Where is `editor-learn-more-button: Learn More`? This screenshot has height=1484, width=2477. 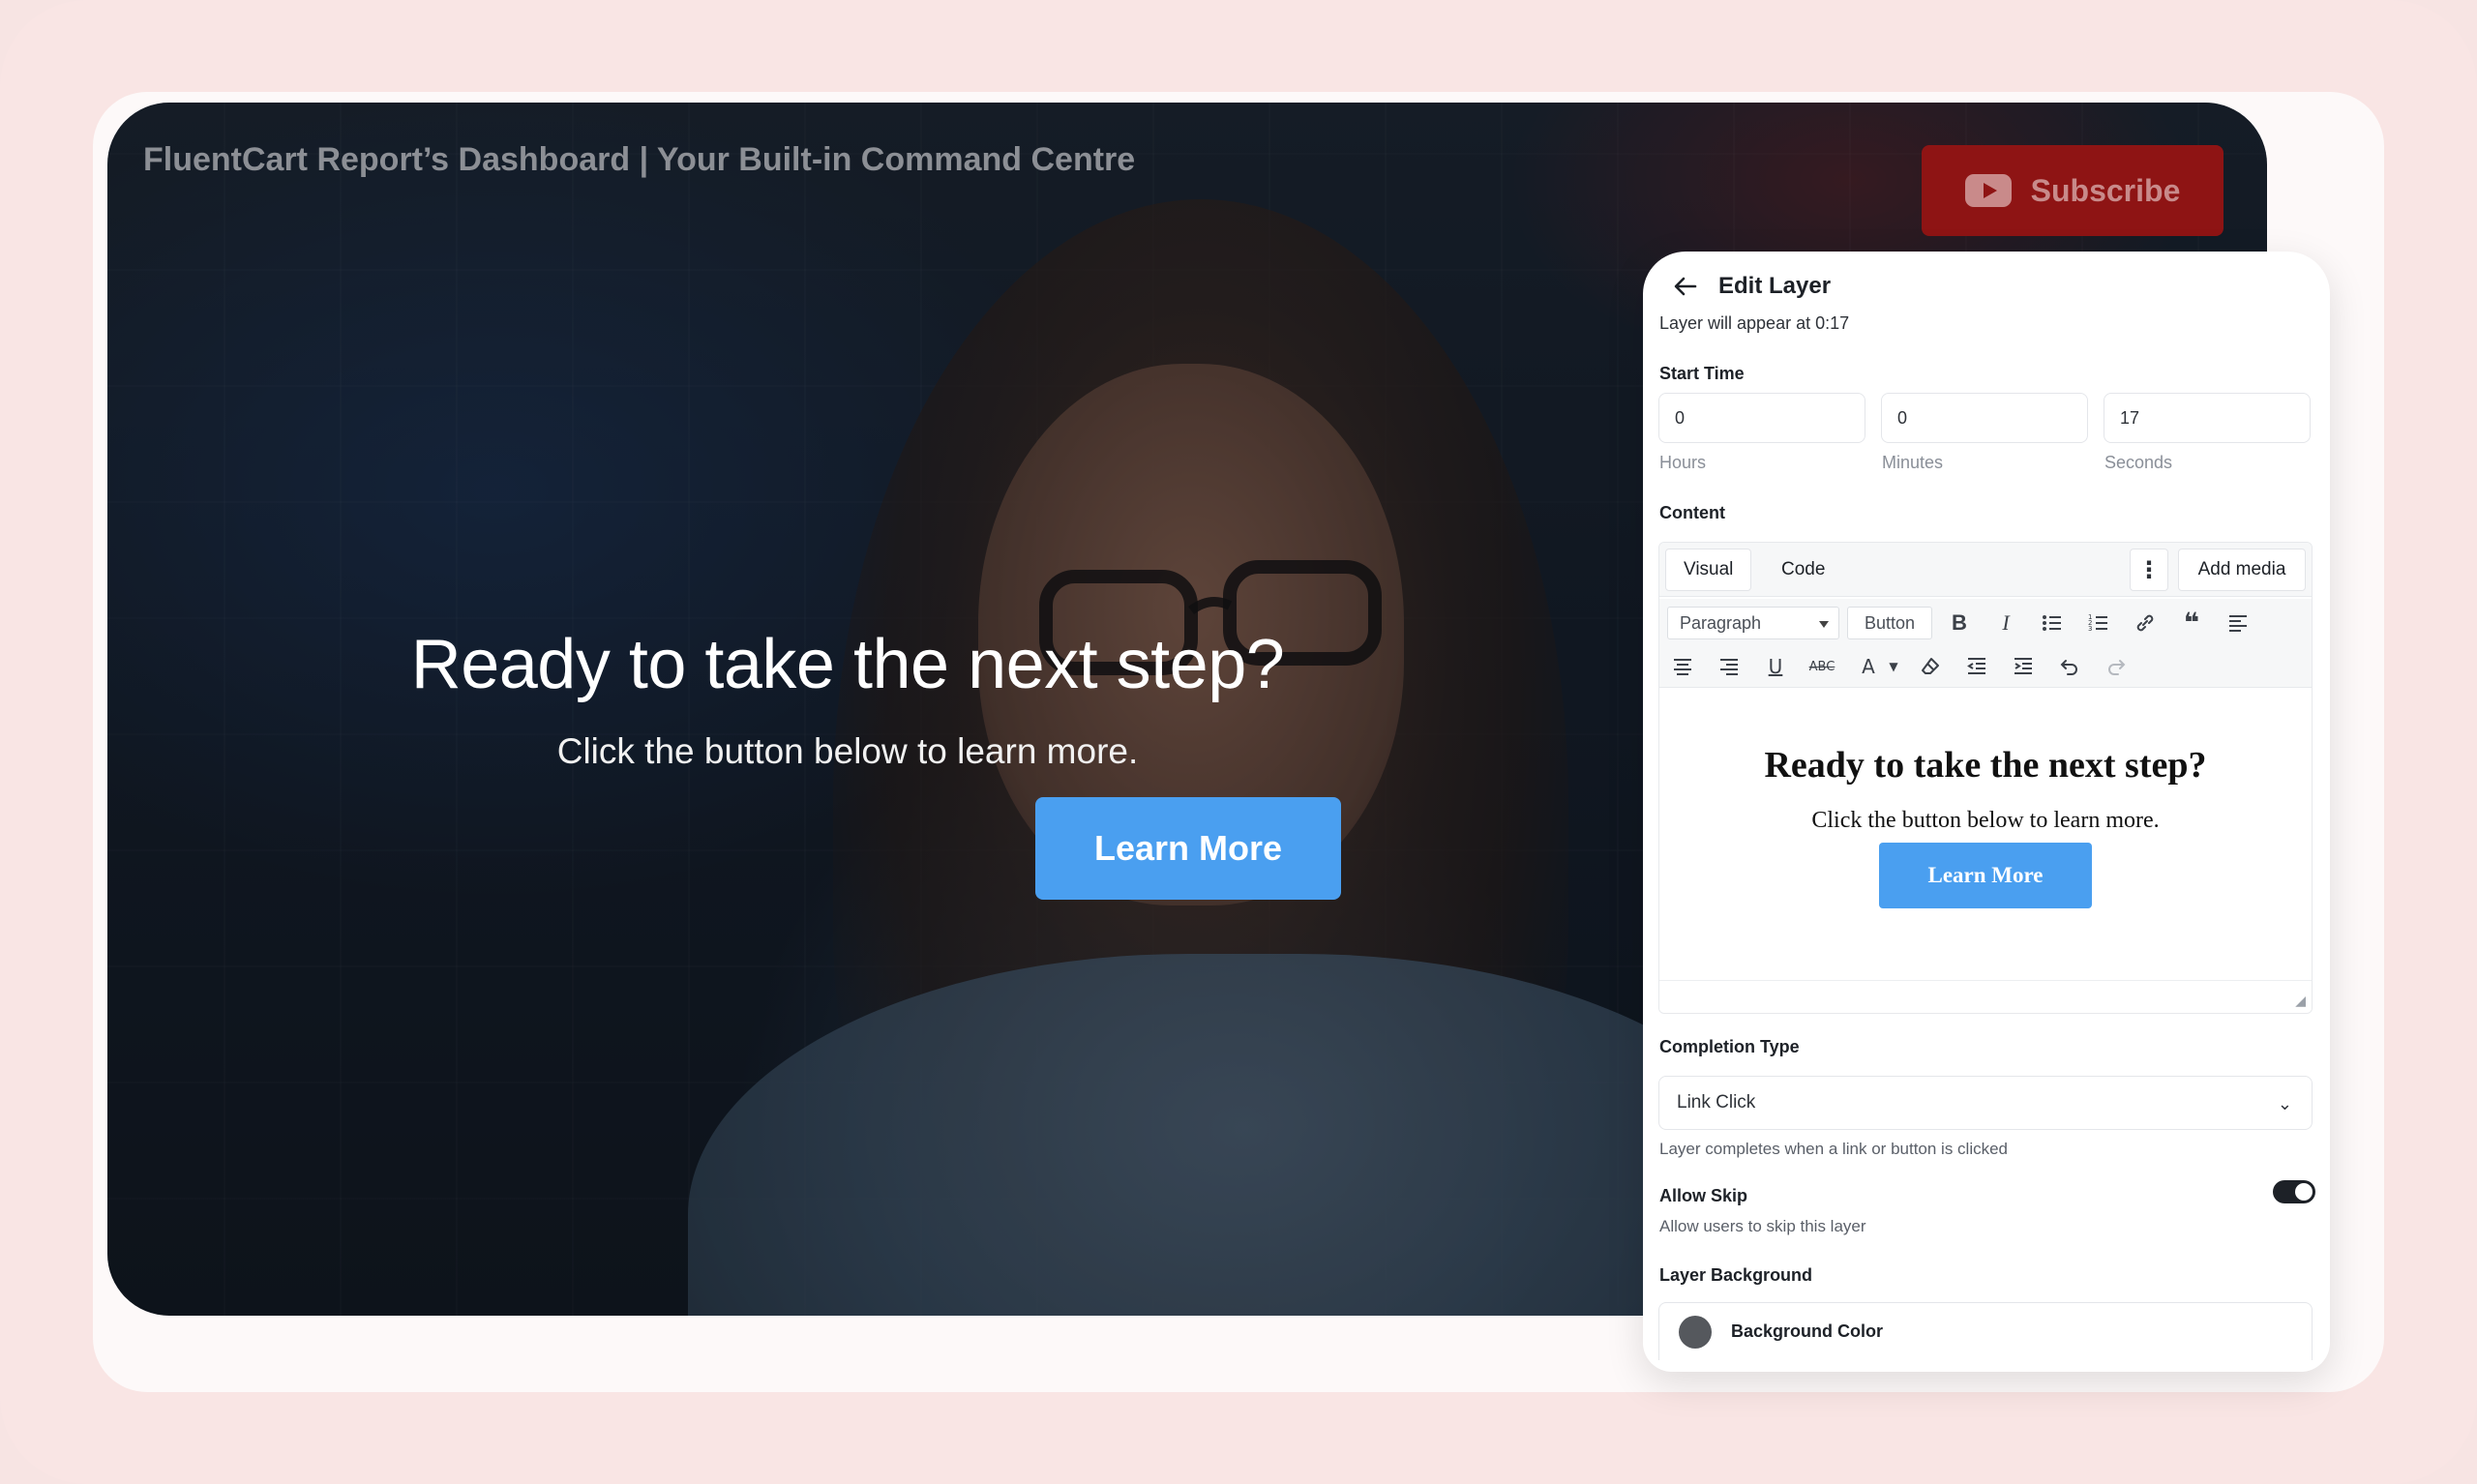 editor-learn-more-button: Learn More is located at coordinates (1985, 875).